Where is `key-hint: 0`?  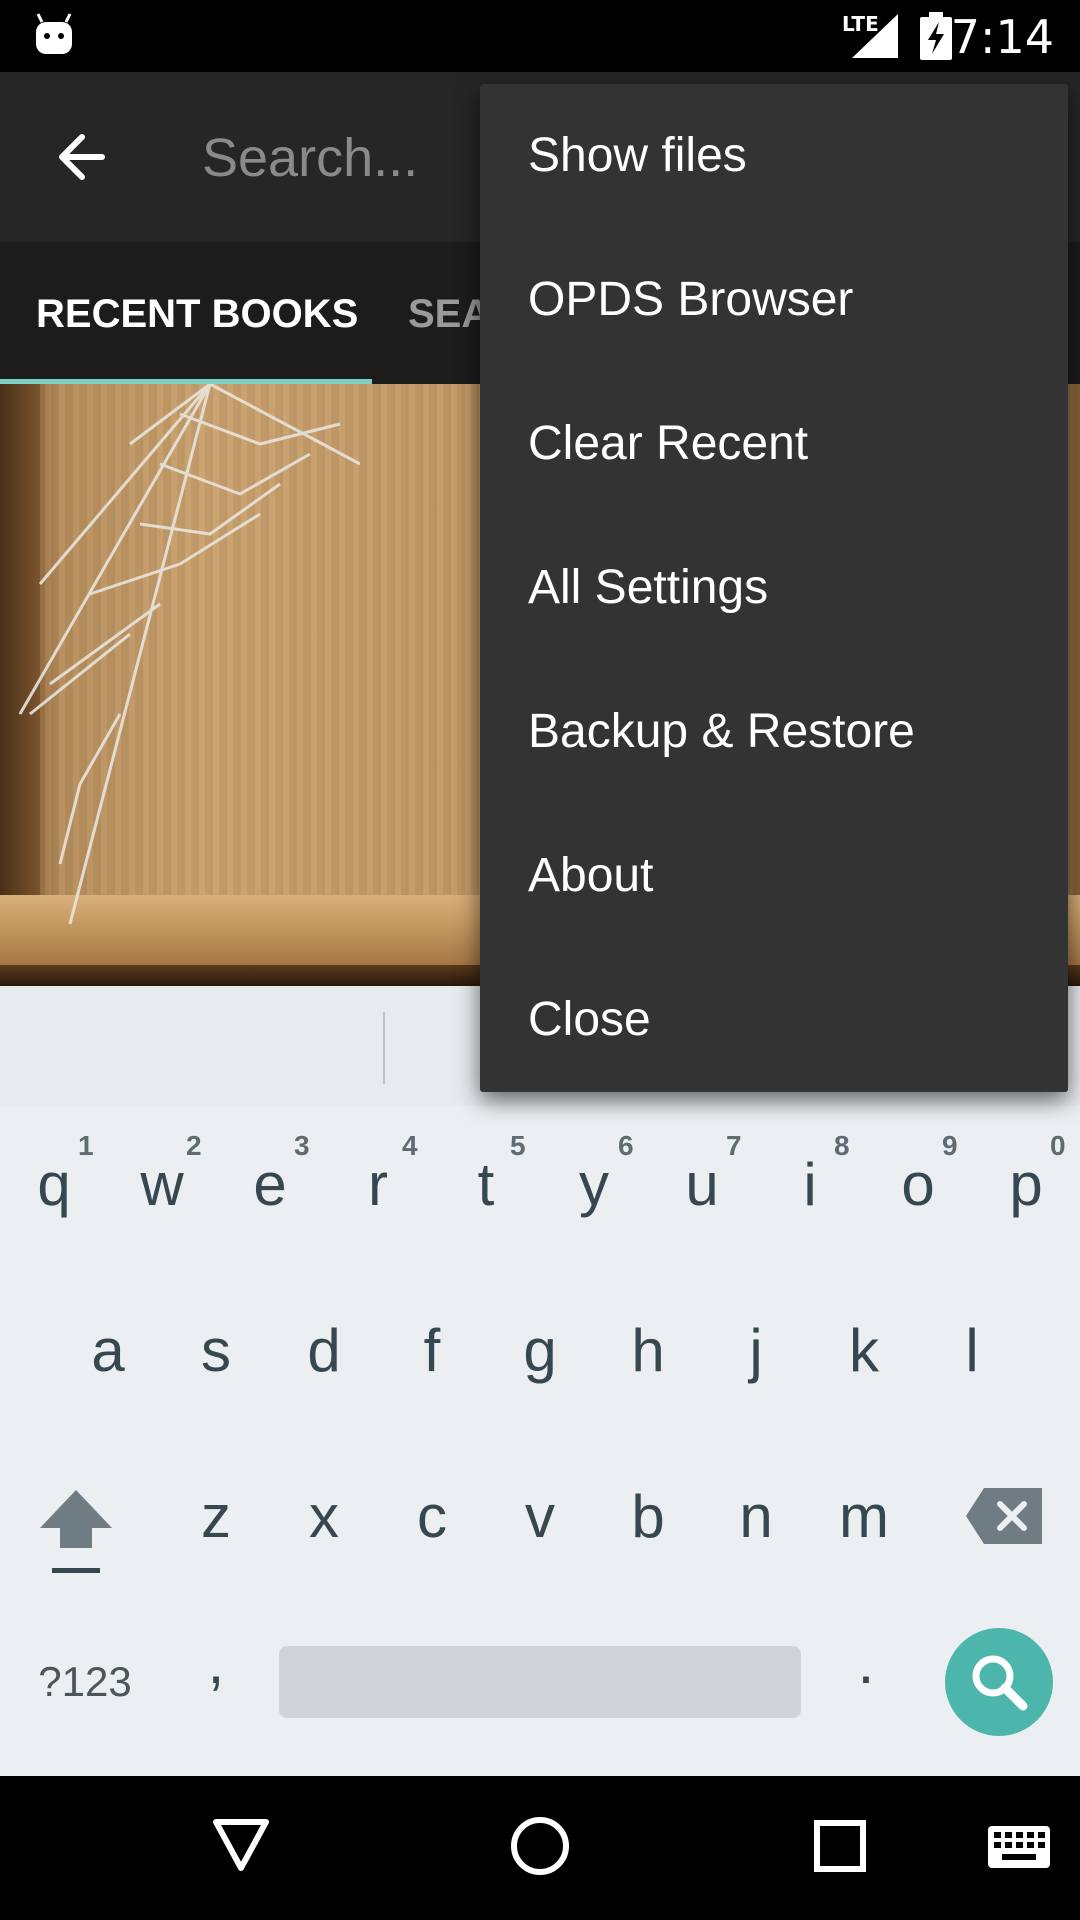
key-hint: 0 is located at coordinates (1058, 1145).